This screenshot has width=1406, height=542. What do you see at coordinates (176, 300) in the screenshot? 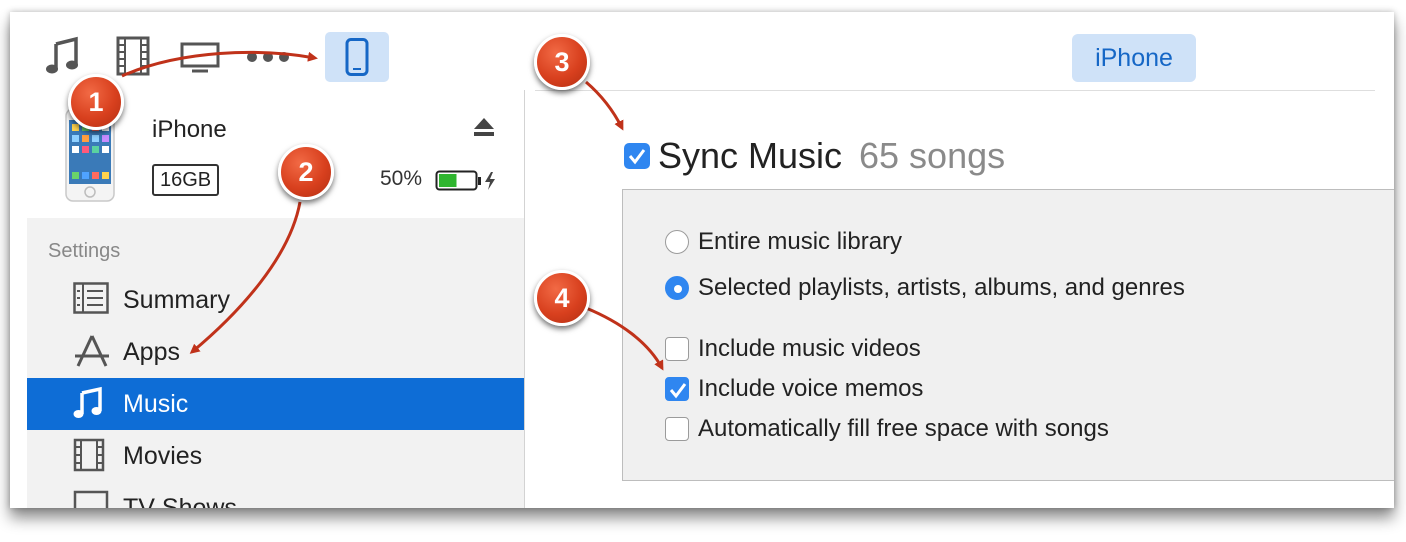
I see `sidebar-item-label: Summary` at bounding box center [176, 300].